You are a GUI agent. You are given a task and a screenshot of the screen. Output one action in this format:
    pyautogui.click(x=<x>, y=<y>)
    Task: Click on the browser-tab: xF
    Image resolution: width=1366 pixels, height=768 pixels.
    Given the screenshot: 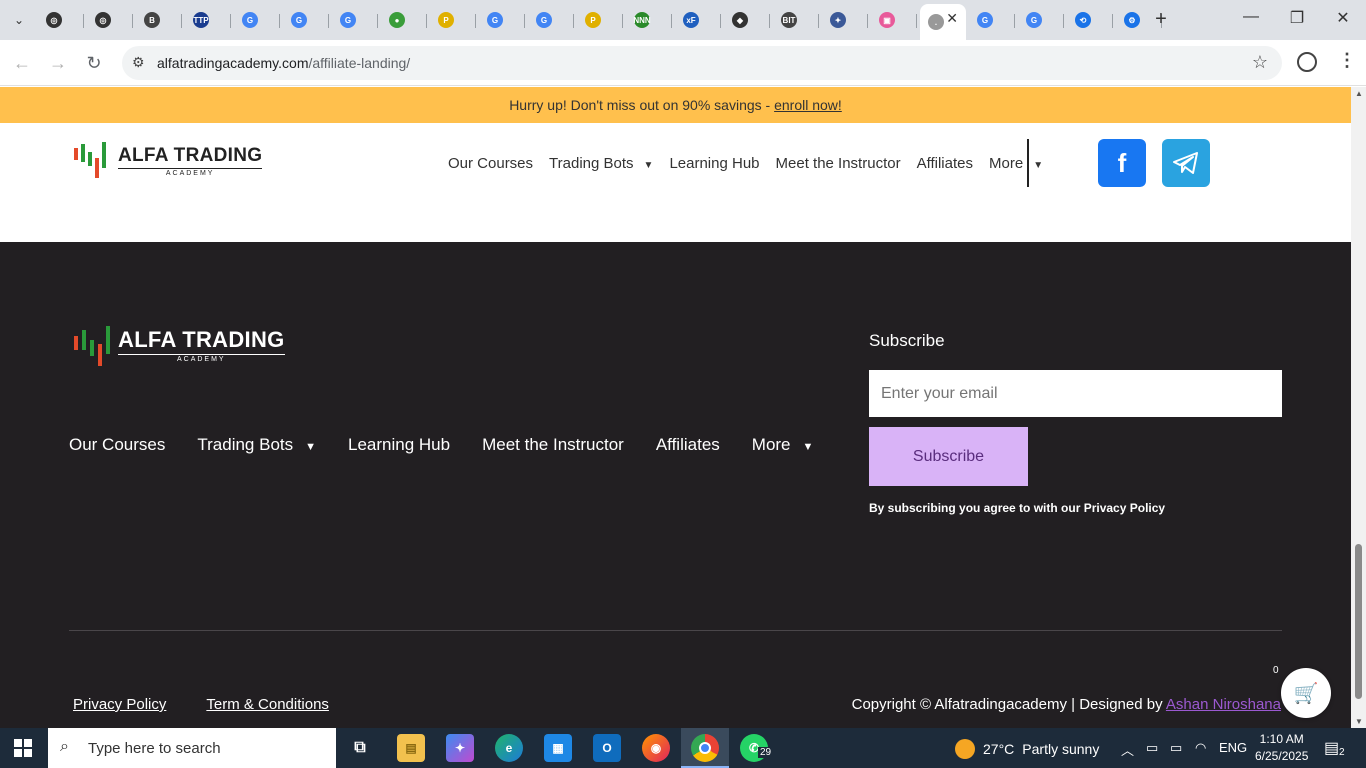 What is the action you would take?
    pyautogui.click(x=698, y=20)
    